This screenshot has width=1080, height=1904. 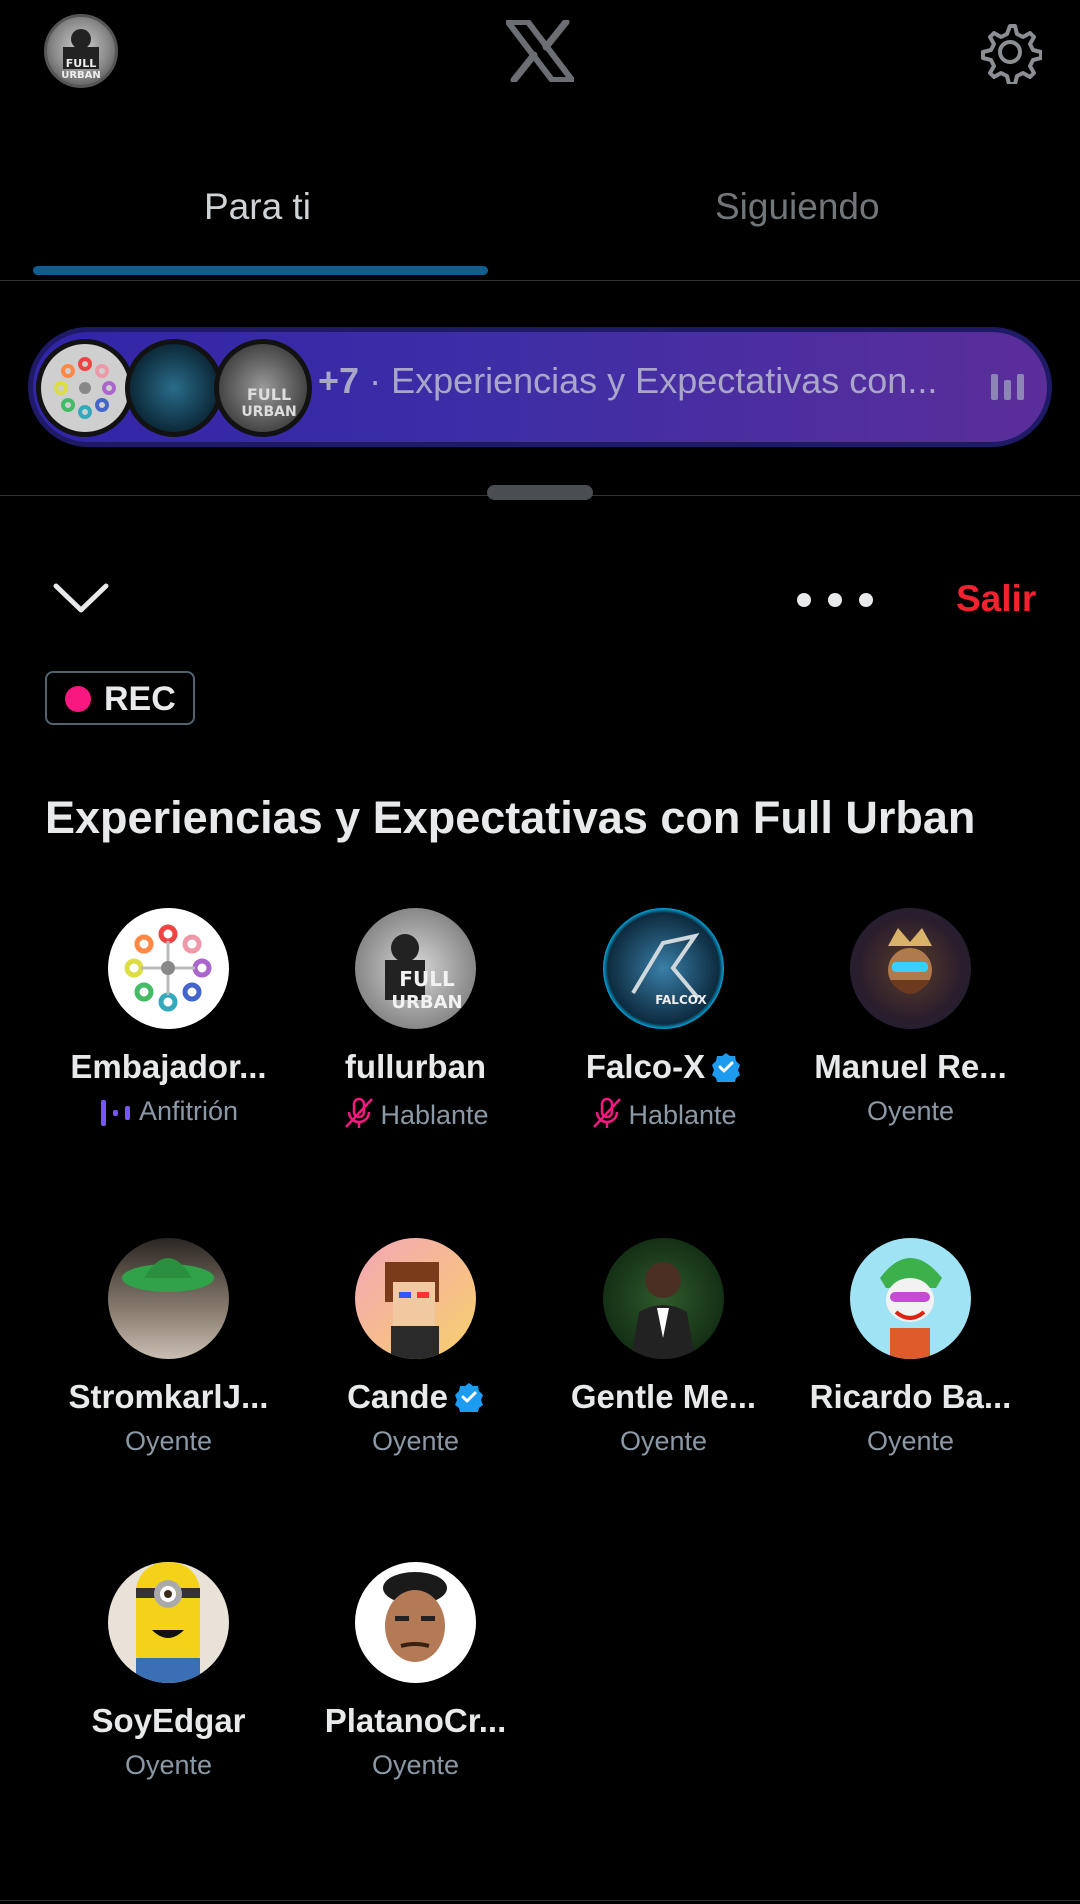 I want to click on active-tab-indicator, so click(x=260, y=270).